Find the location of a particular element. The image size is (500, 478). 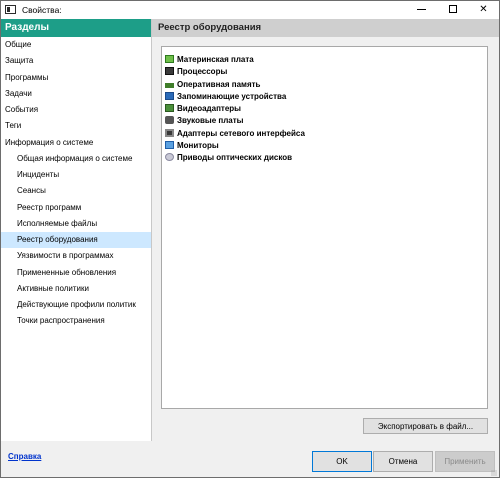

apply-button: Применить is located at coordinates (465, 461).